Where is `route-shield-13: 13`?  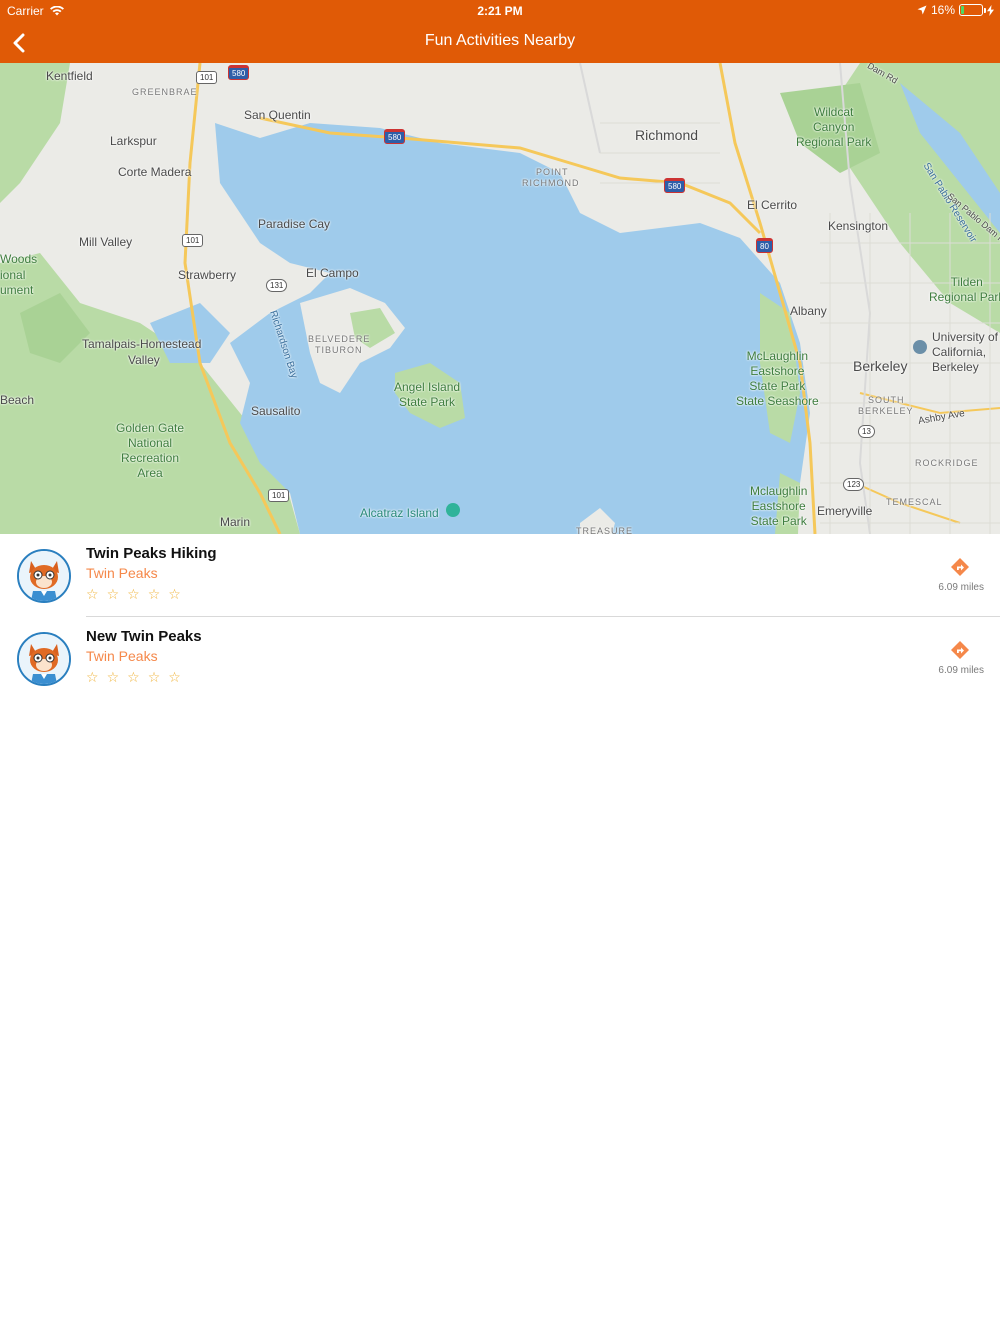
route-shield-13: 13 is located at coordinates (866, 431).